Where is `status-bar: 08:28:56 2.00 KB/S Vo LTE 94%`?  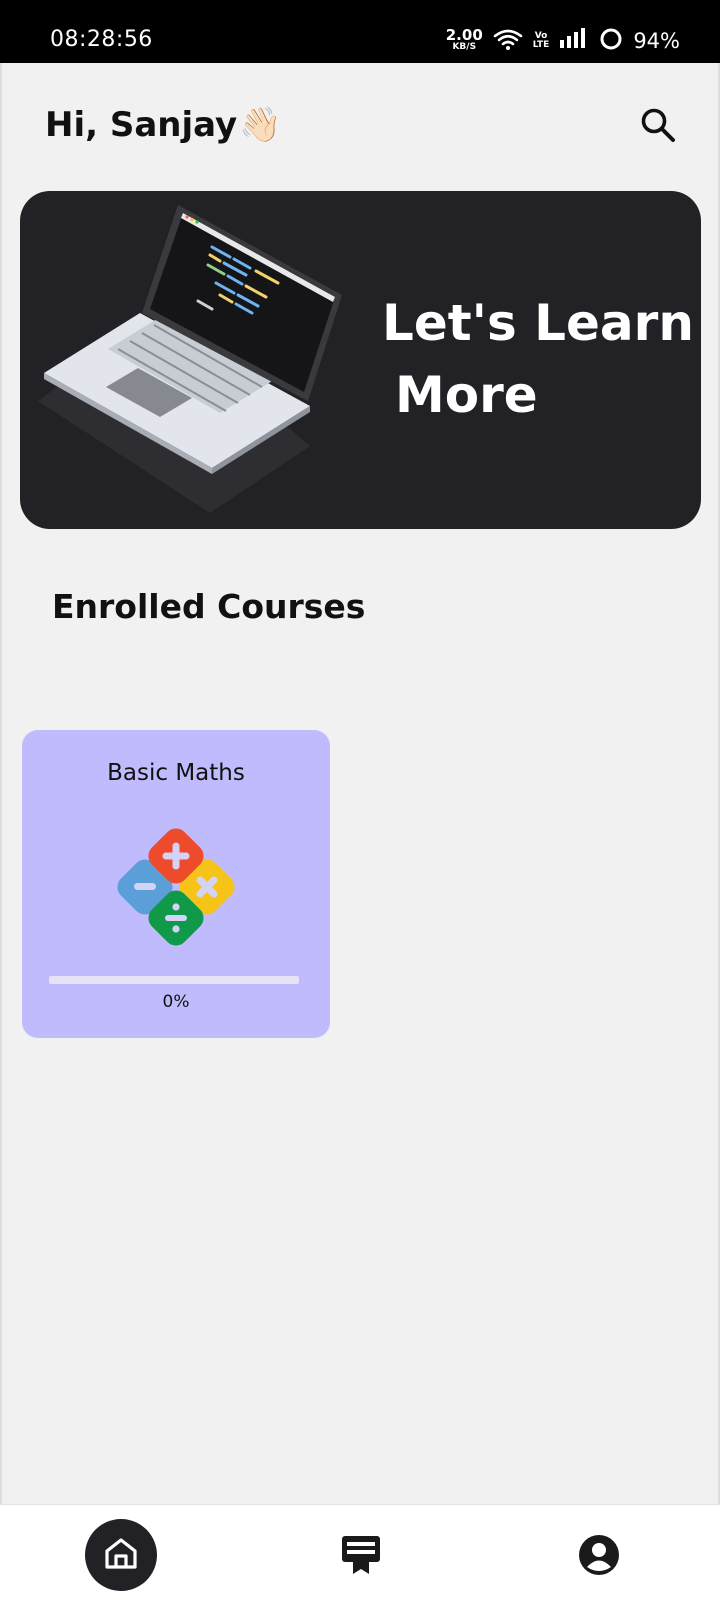 status-bar: 08:28:56 2.00 KB/S Vo LTE 94% is located at coordinates (360, 31).